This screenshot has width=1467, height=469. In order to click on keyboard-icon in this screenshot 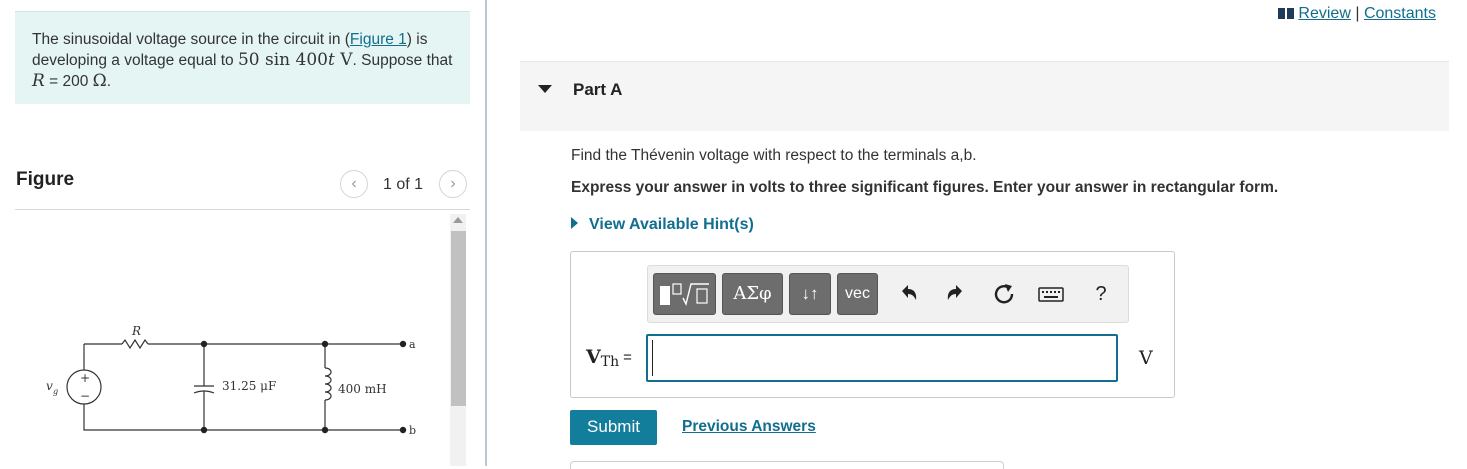, I will do `click(1051, 294)`.